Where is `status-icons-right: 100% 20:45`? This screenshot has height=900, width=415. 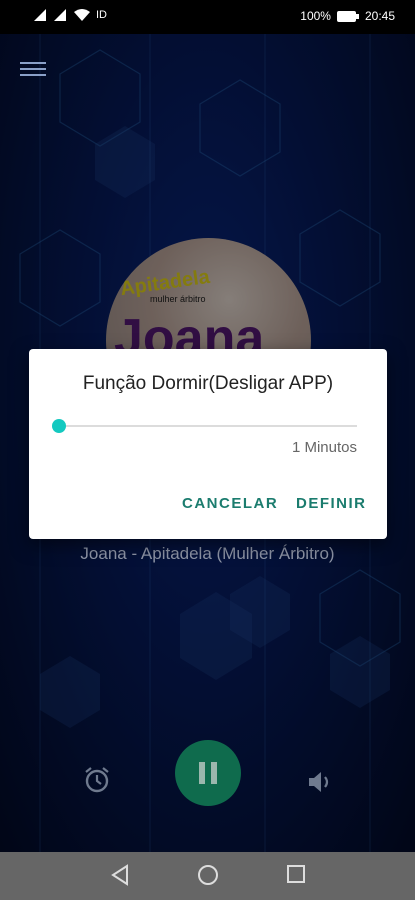
status-icons-right: 100% 20:45 is located at coordinates (347, 16).